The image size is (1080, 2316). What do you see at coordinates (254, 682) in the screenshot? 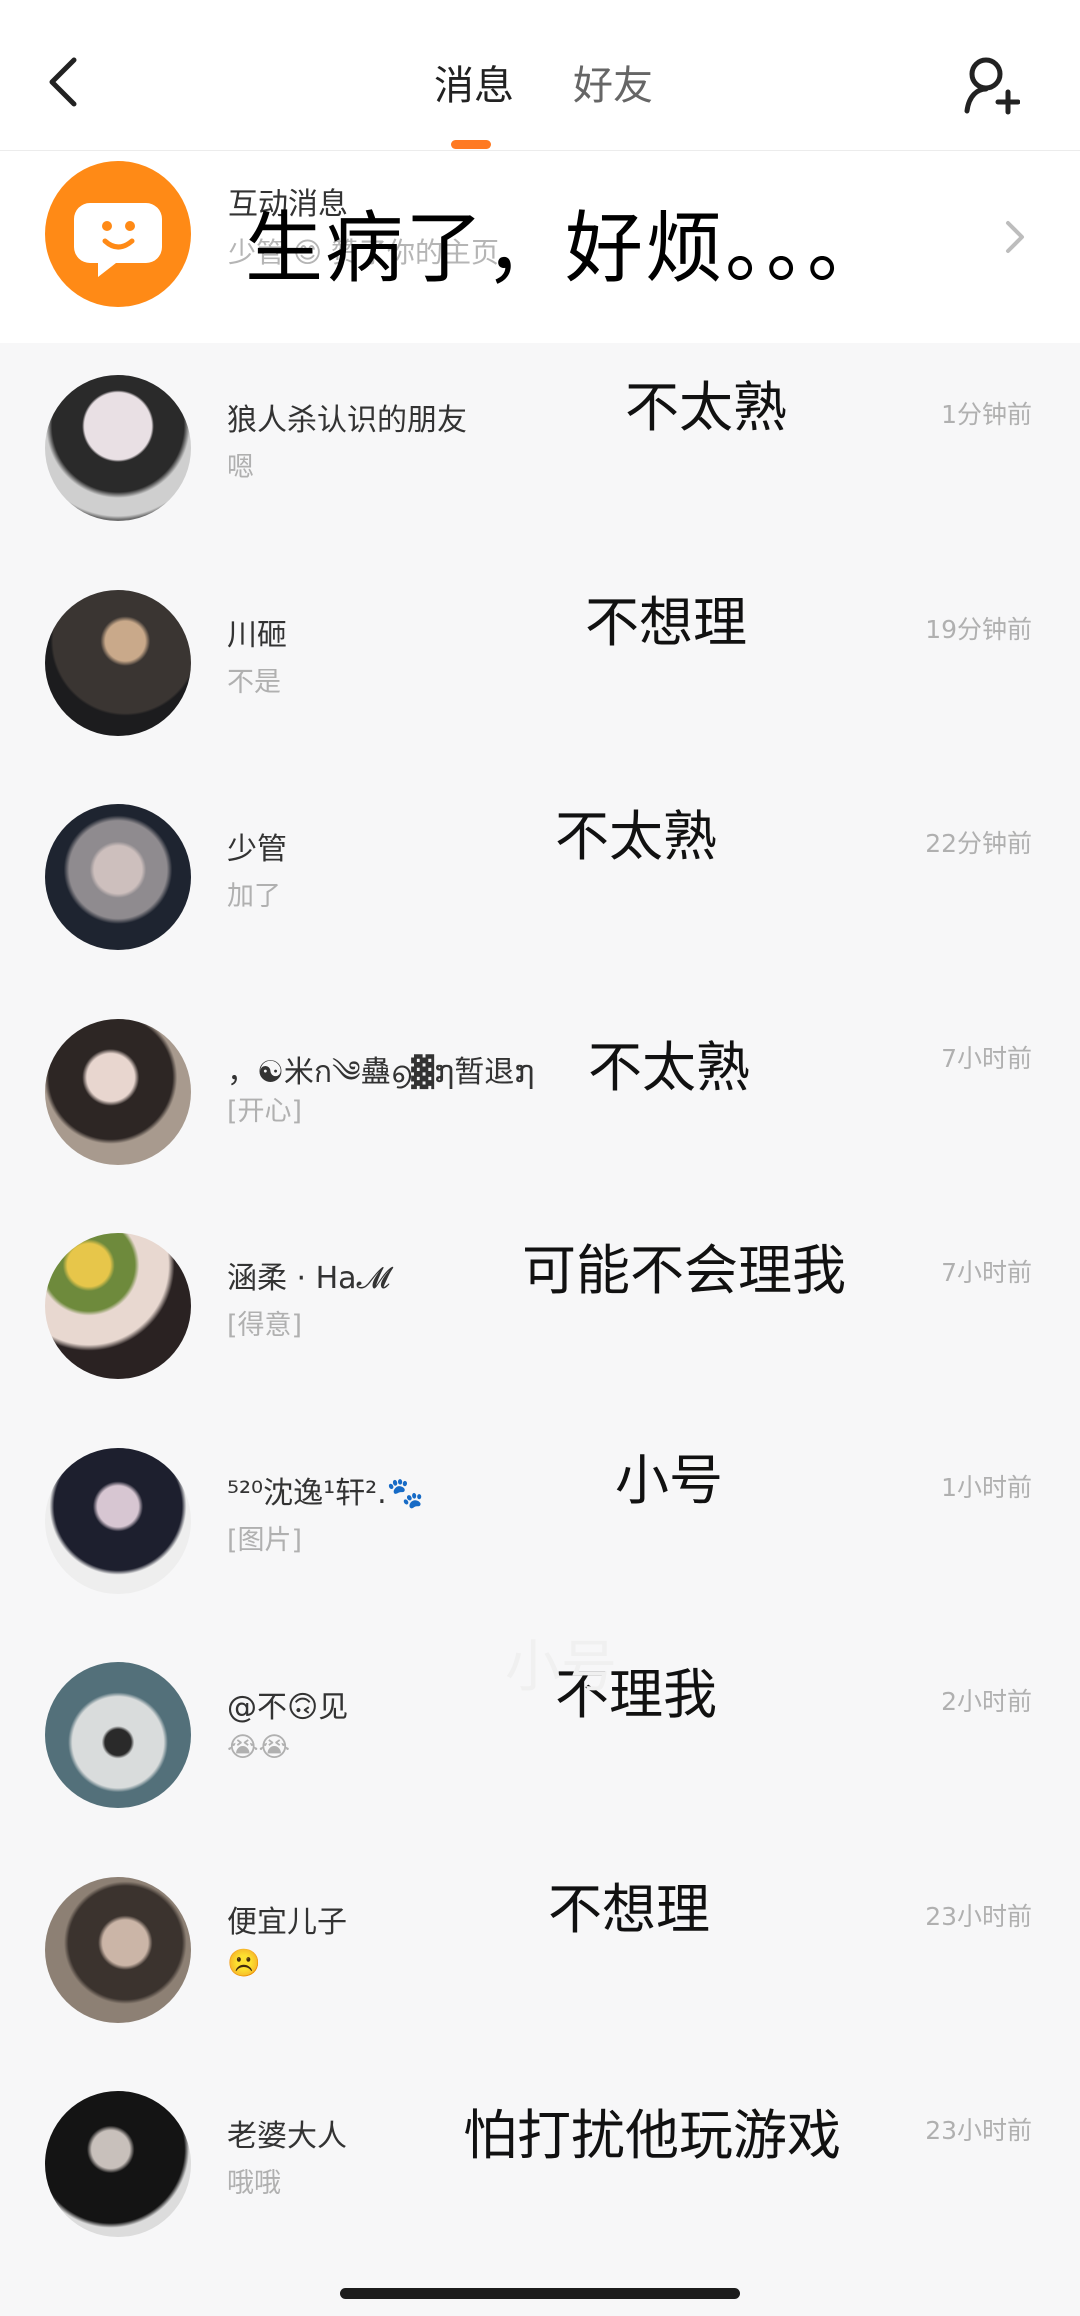
I see `message-preview: 不是` at bounding box center [254, 682].